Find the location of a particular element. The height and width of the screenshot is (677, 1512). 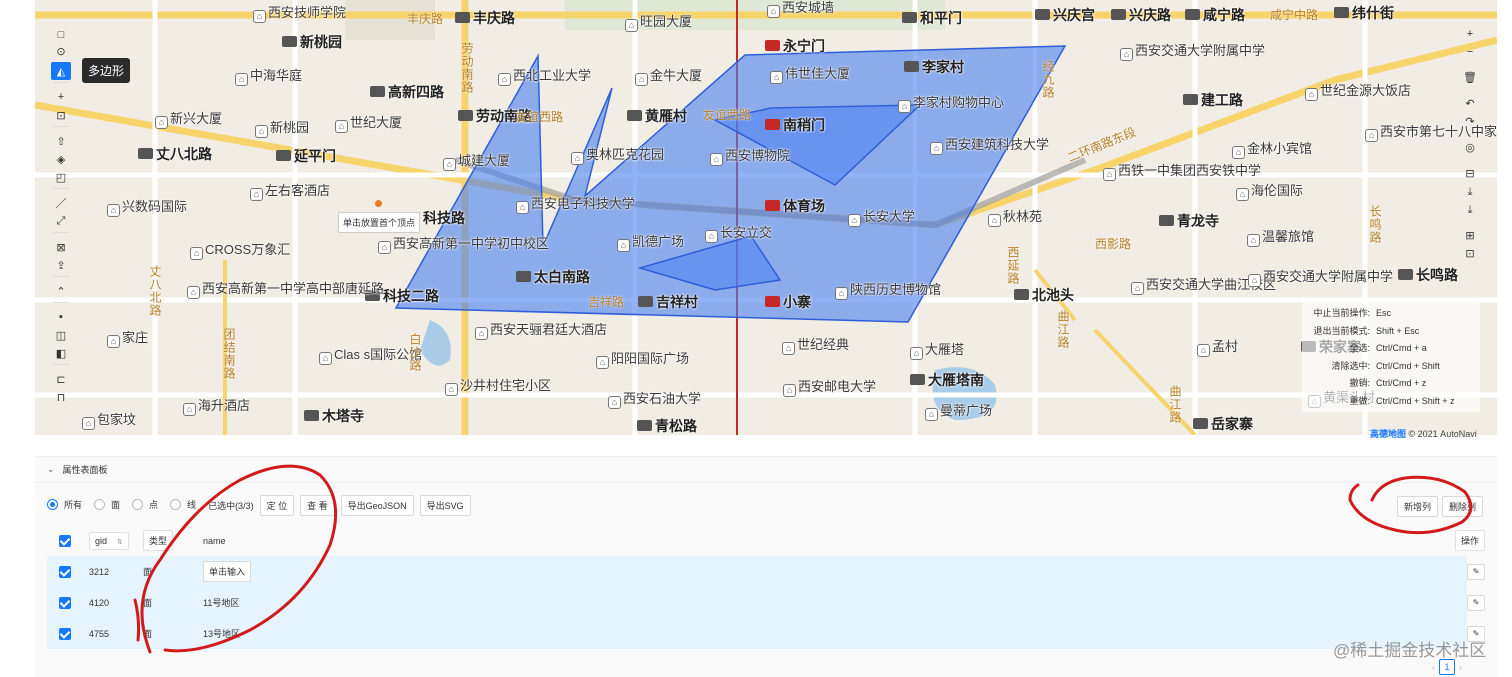

poi-marker: ⌂ 西安电子科技大学 is located at coordinates (575, 205).